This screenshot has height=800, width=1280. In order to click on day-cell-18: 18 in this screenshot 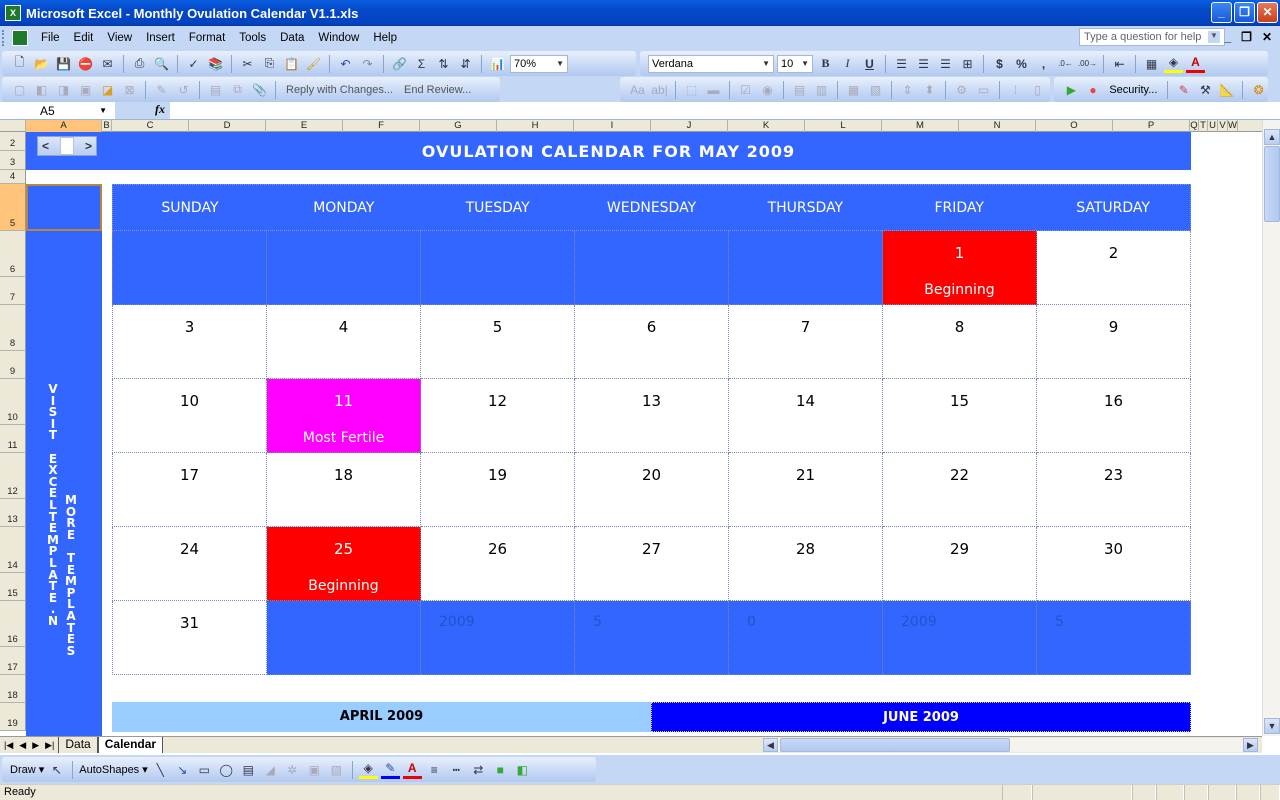, I will do `click(344, 490)`.